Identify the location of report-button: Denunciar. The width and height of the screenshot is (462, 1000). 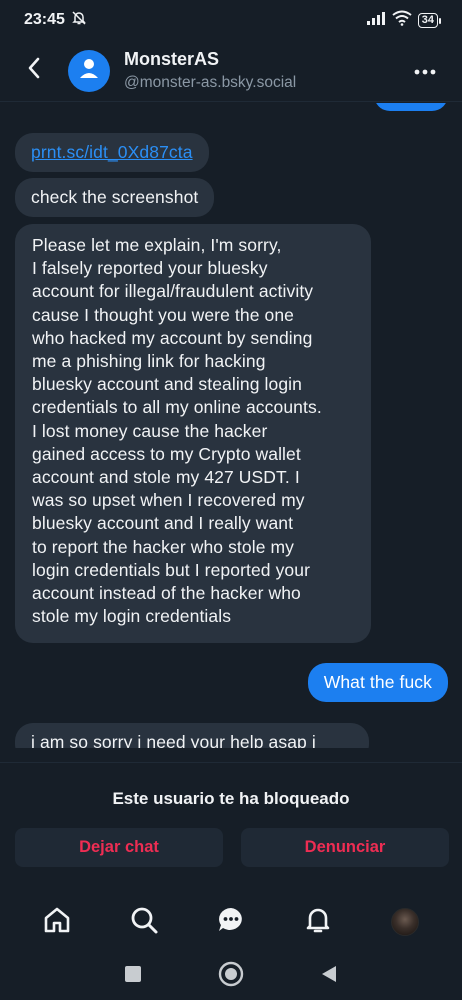
(345, 847).